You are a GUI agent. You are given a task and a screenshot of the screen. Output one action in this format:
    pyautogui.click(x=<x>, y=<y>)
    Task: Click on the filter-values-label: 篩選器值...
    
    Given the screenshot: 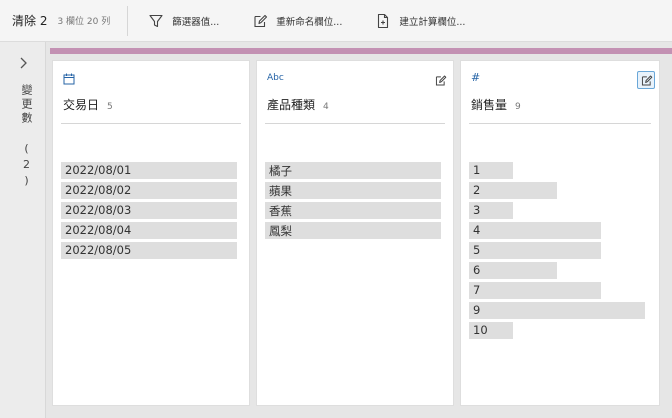 What is the action you would take?
    pyautogui.click(x=196, y=22)
    